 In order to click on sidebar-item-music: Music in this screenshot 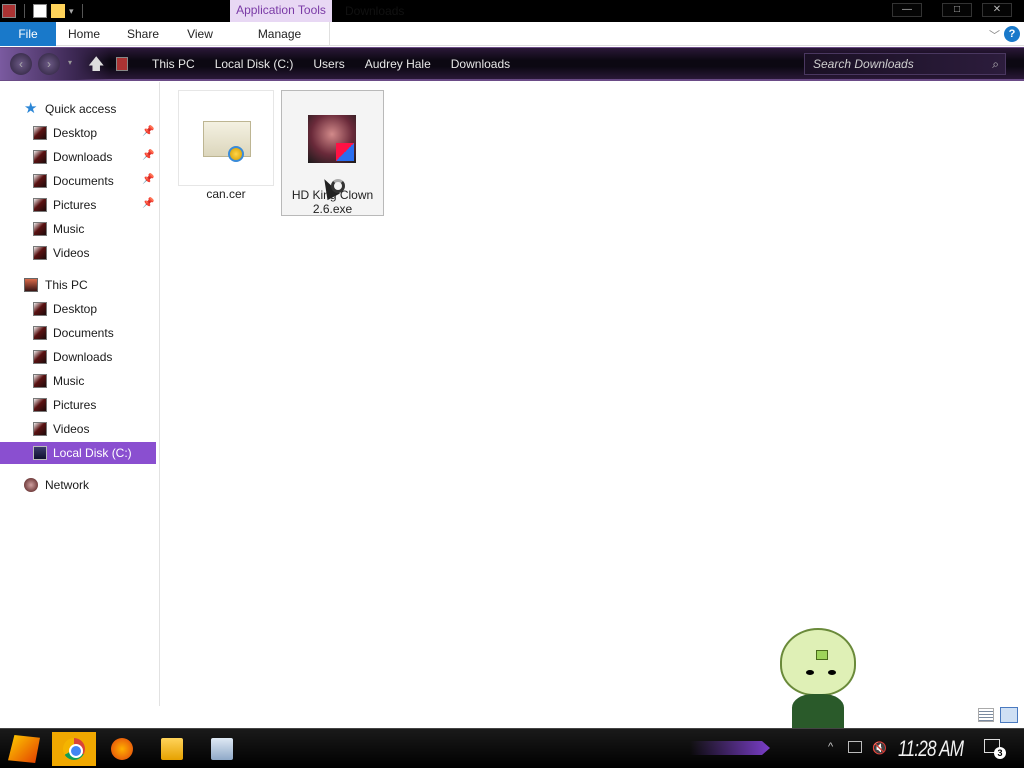, I will do `click(78, 229)`.